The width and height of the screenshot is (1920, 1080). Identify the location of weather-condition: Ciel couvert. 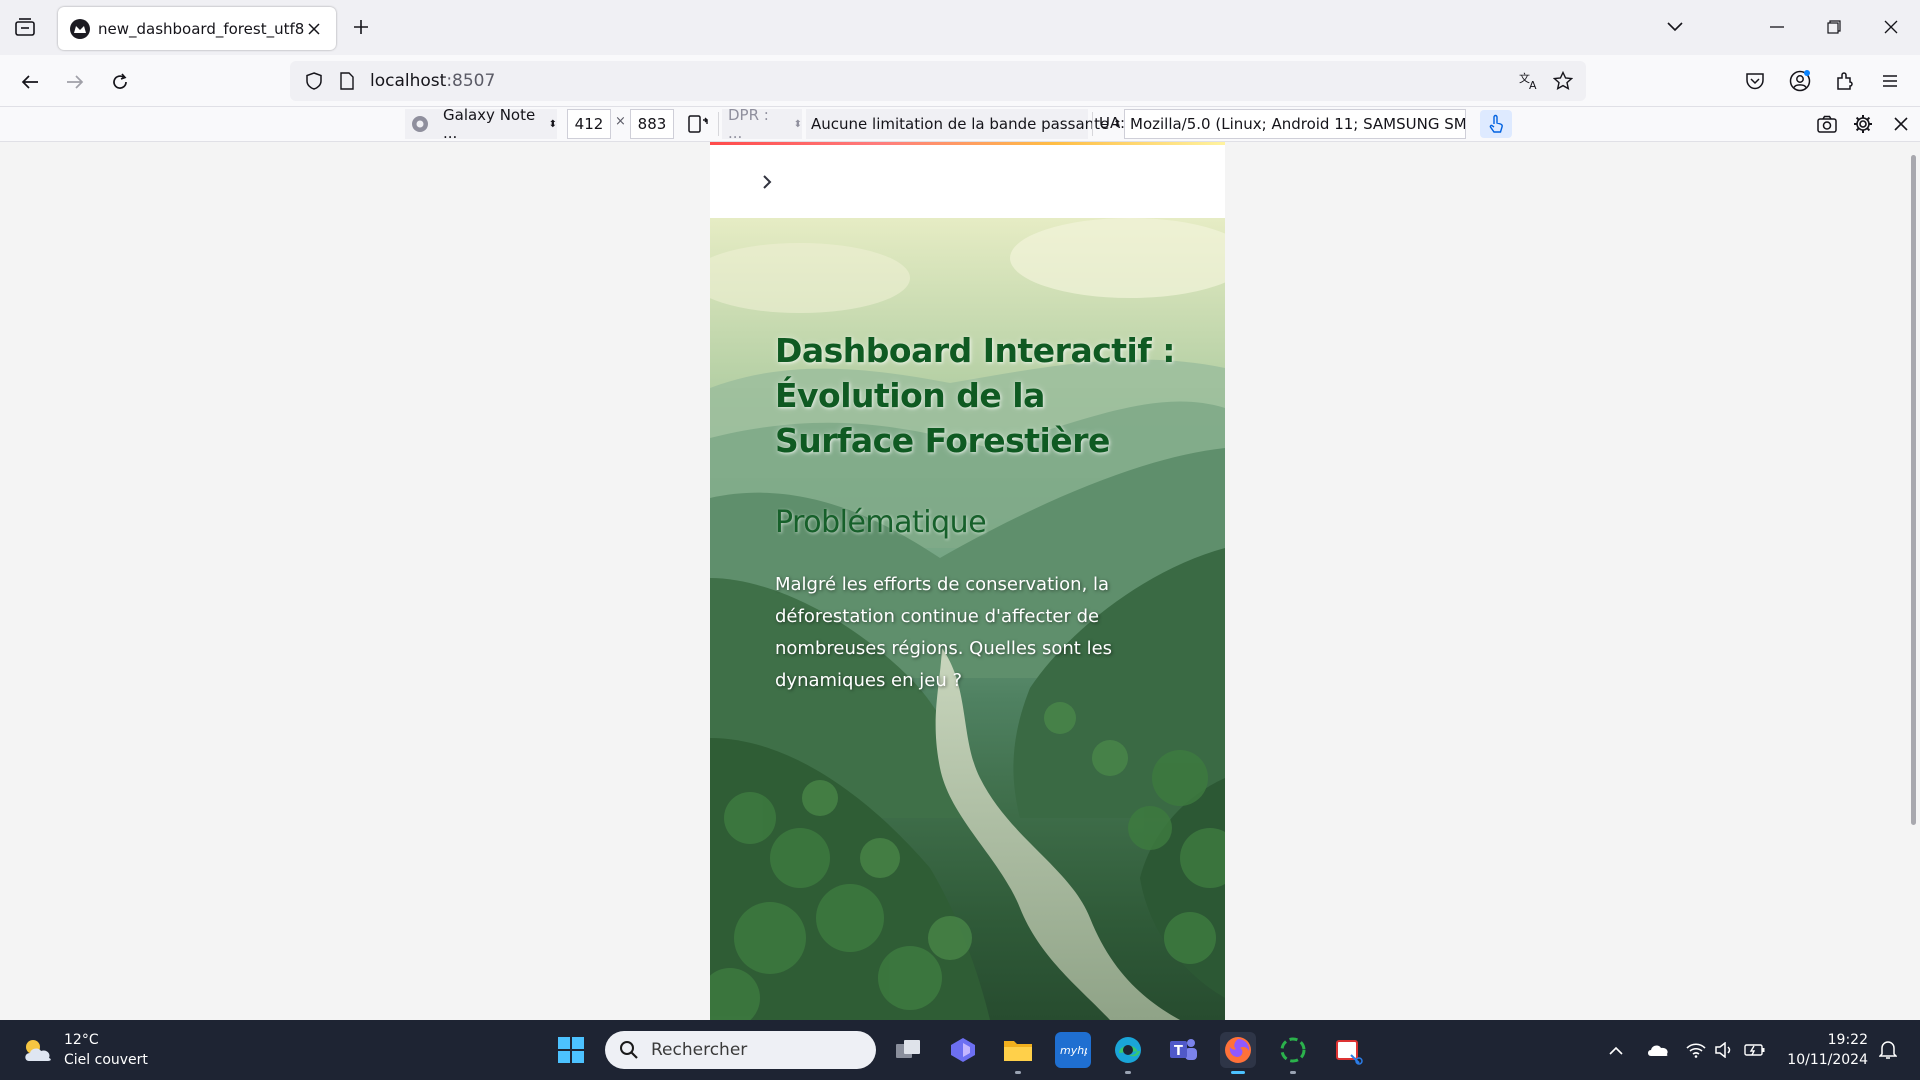
(106, 1060).